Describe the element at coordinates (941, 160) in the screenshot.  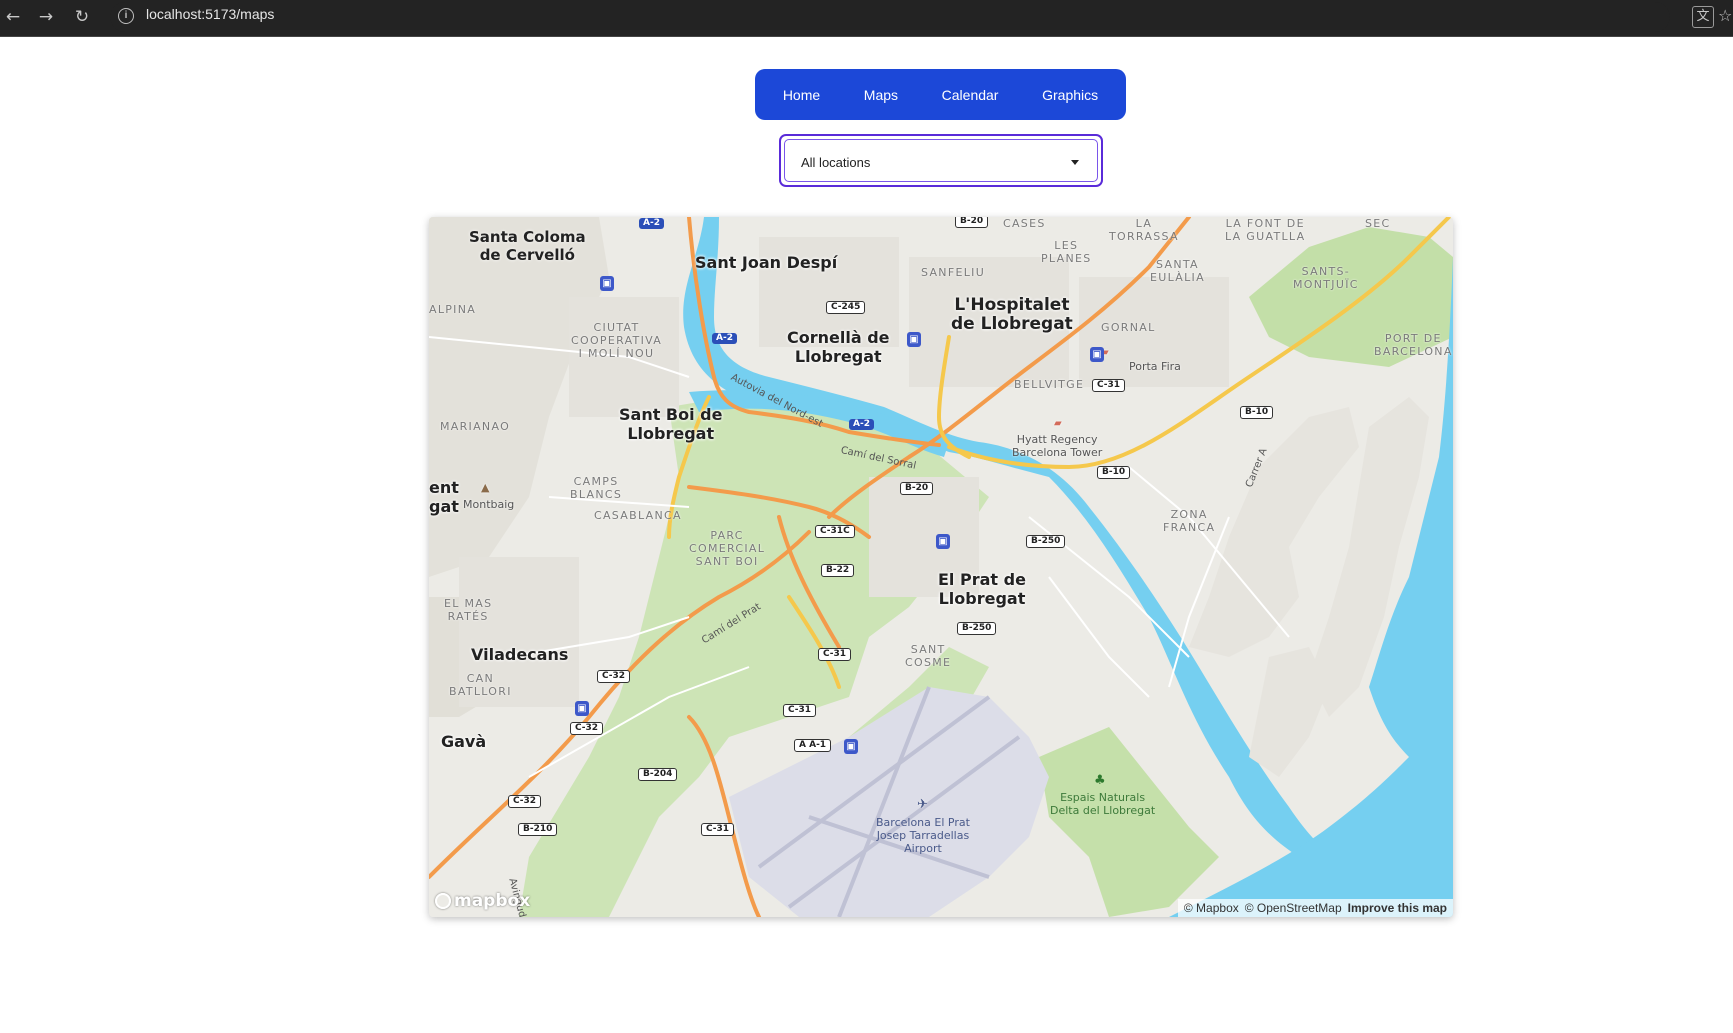
I see `location-select: All locations` at that location.